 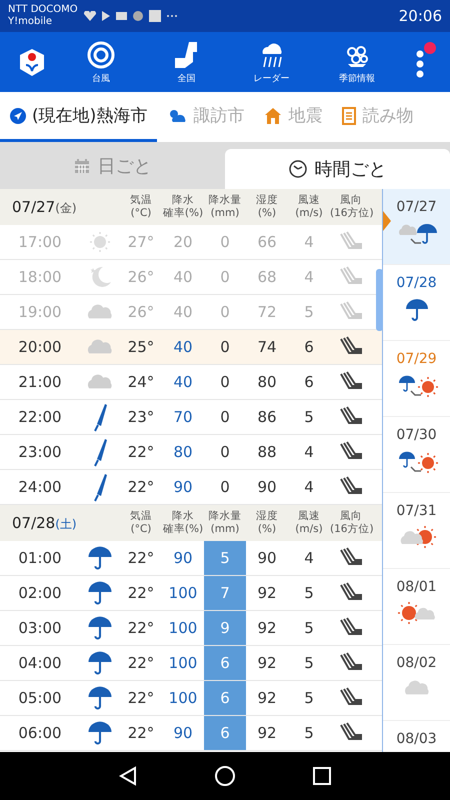 I want to click on toolbar-button: 季節情報, so click(x=356, y=62).